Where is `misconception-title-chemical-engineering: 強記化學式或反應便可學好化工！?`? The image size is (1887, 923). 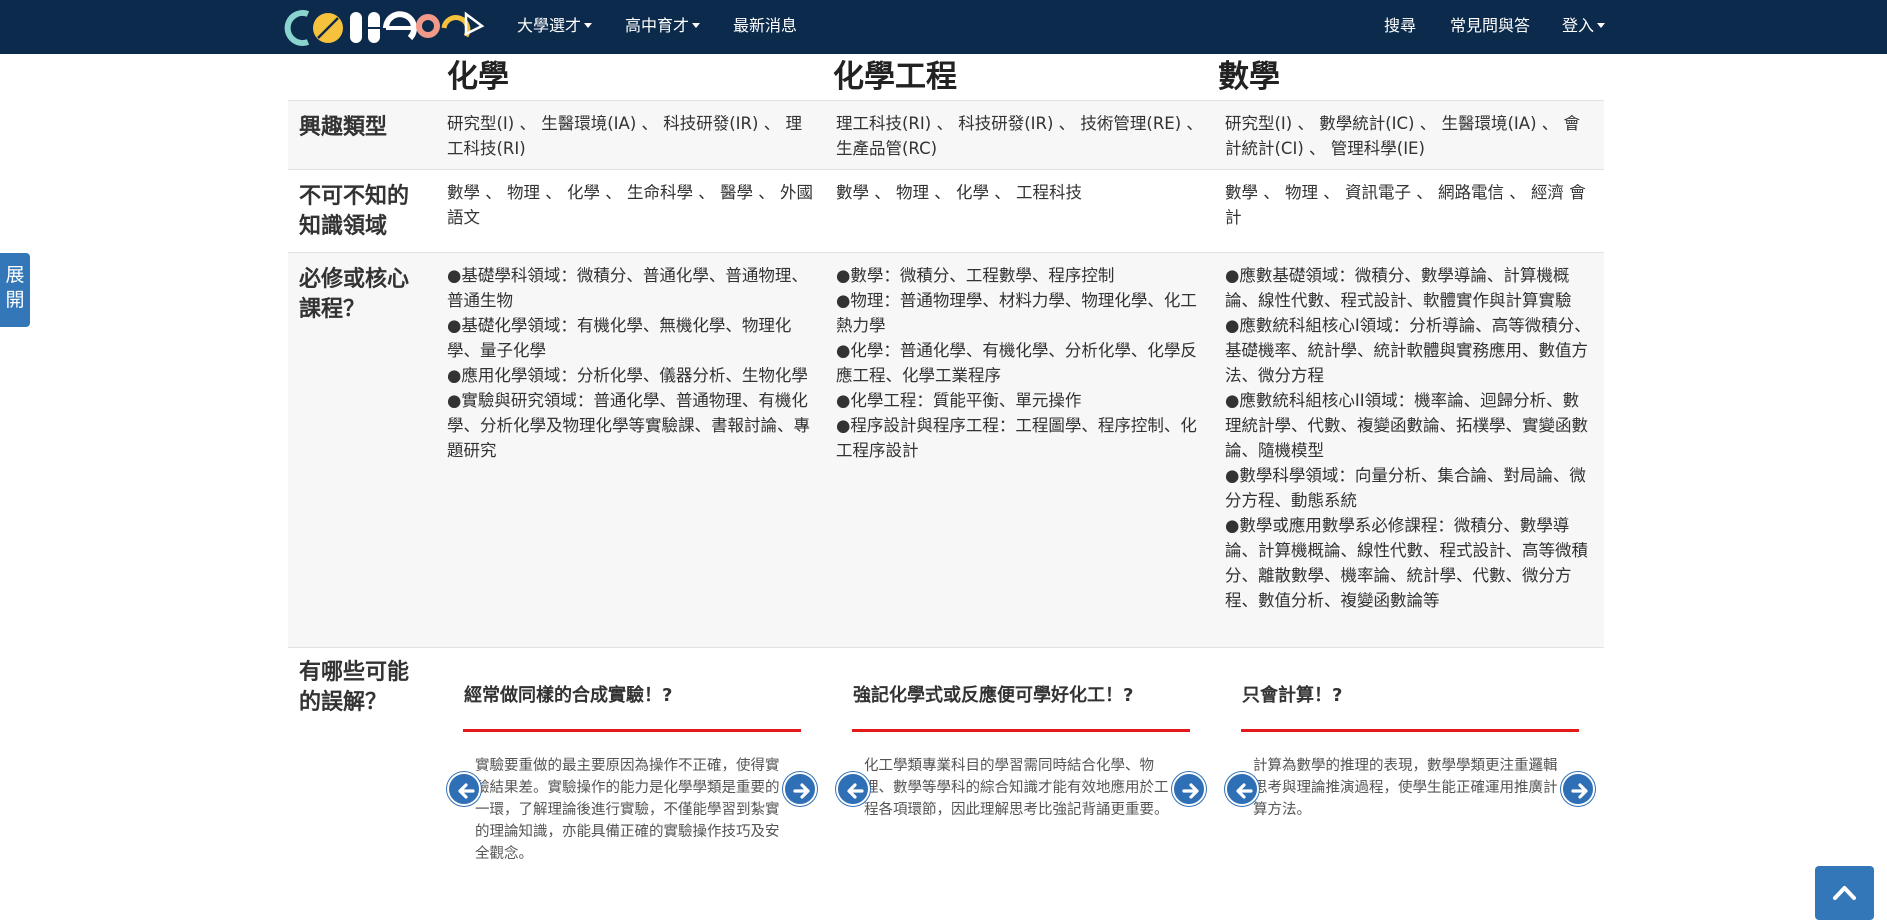 misconception-title-chemical-engineering: 強記化學式或反應便可學好化工！? is located at coordinates (993, 695).